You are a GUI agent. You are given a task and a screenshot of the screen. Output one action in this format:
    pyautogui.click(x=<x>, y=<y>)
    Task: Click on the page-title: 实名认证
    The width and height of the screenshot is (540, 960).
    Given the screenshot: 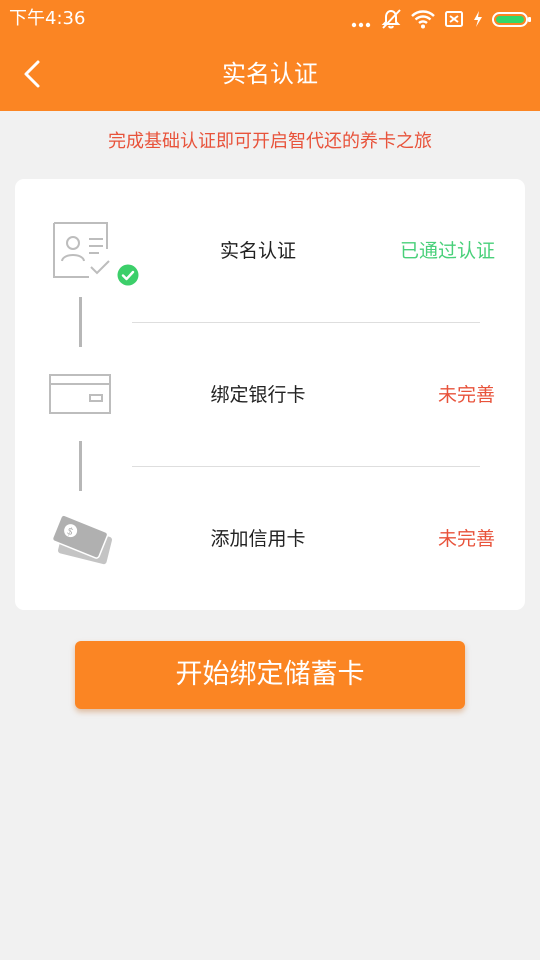 What is the action you would take?
    pyautogui.click(x=270, y=74)
    